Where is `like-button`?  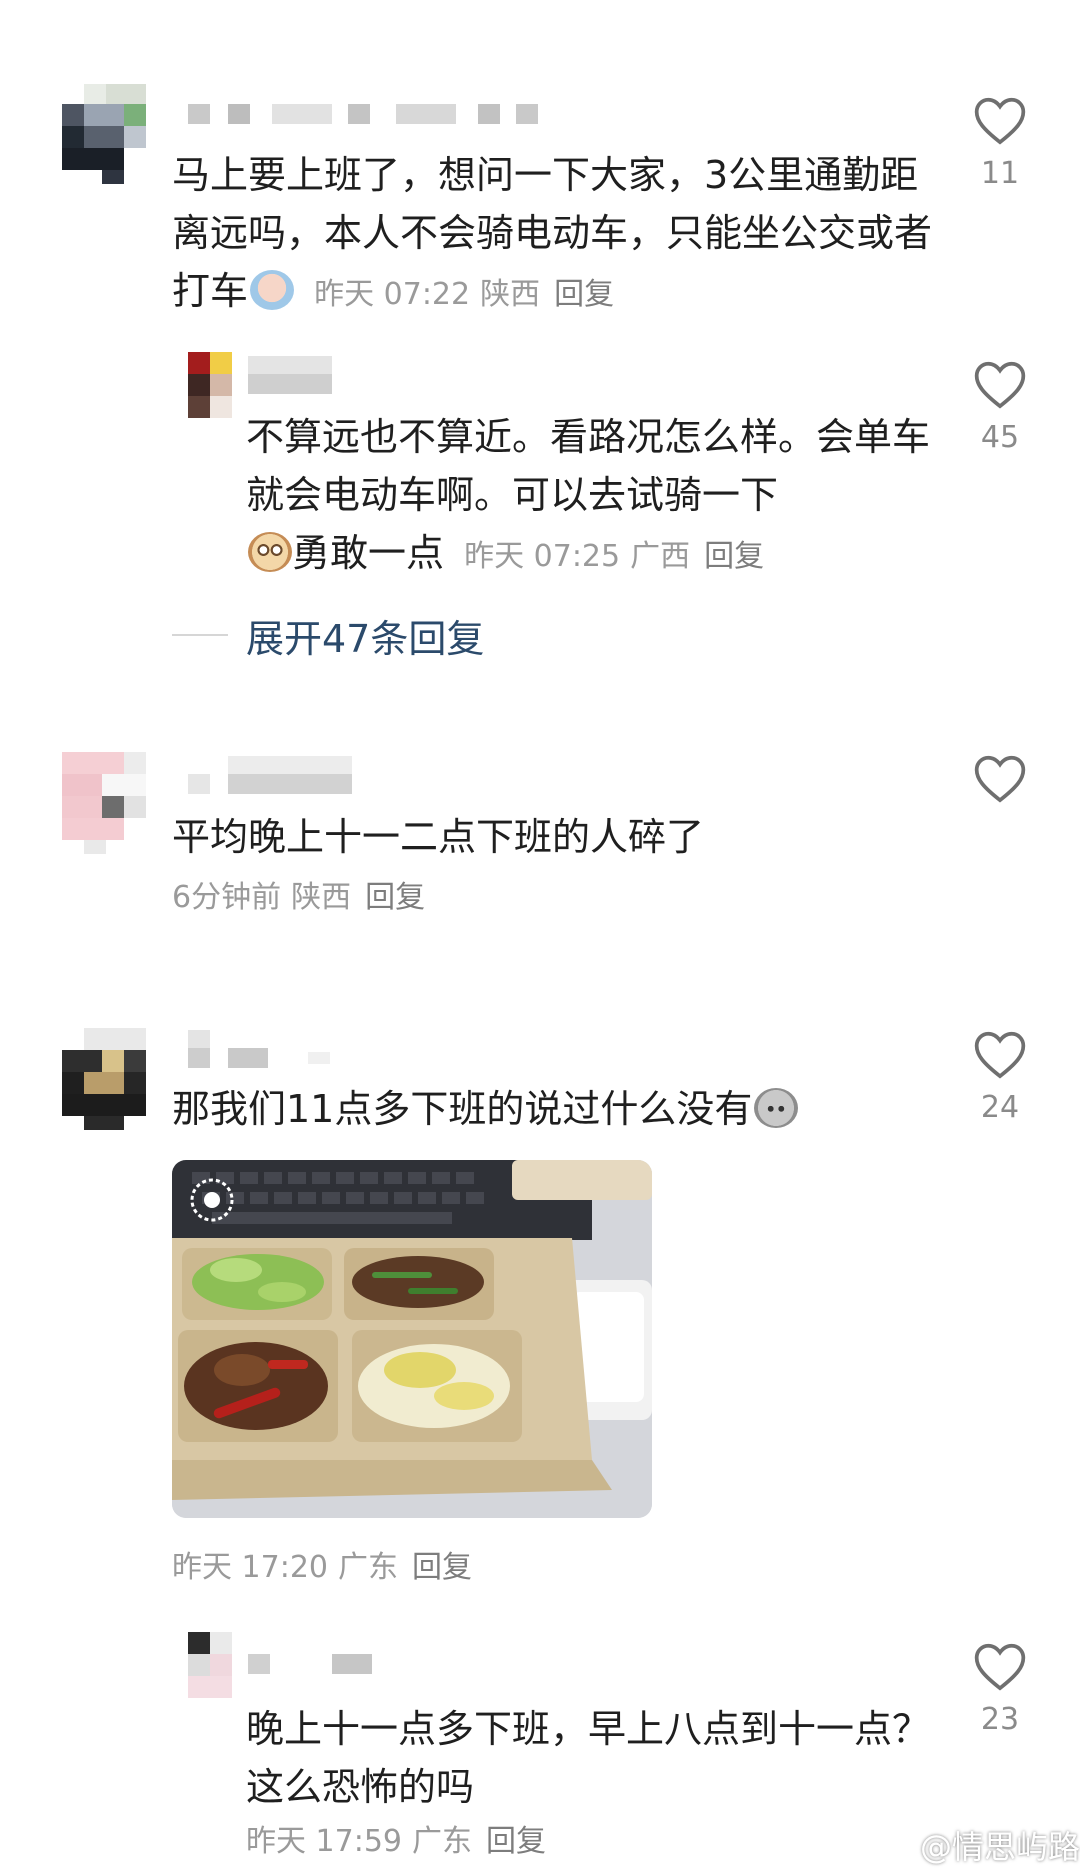
like-button is located at coordinates (1000, 783).